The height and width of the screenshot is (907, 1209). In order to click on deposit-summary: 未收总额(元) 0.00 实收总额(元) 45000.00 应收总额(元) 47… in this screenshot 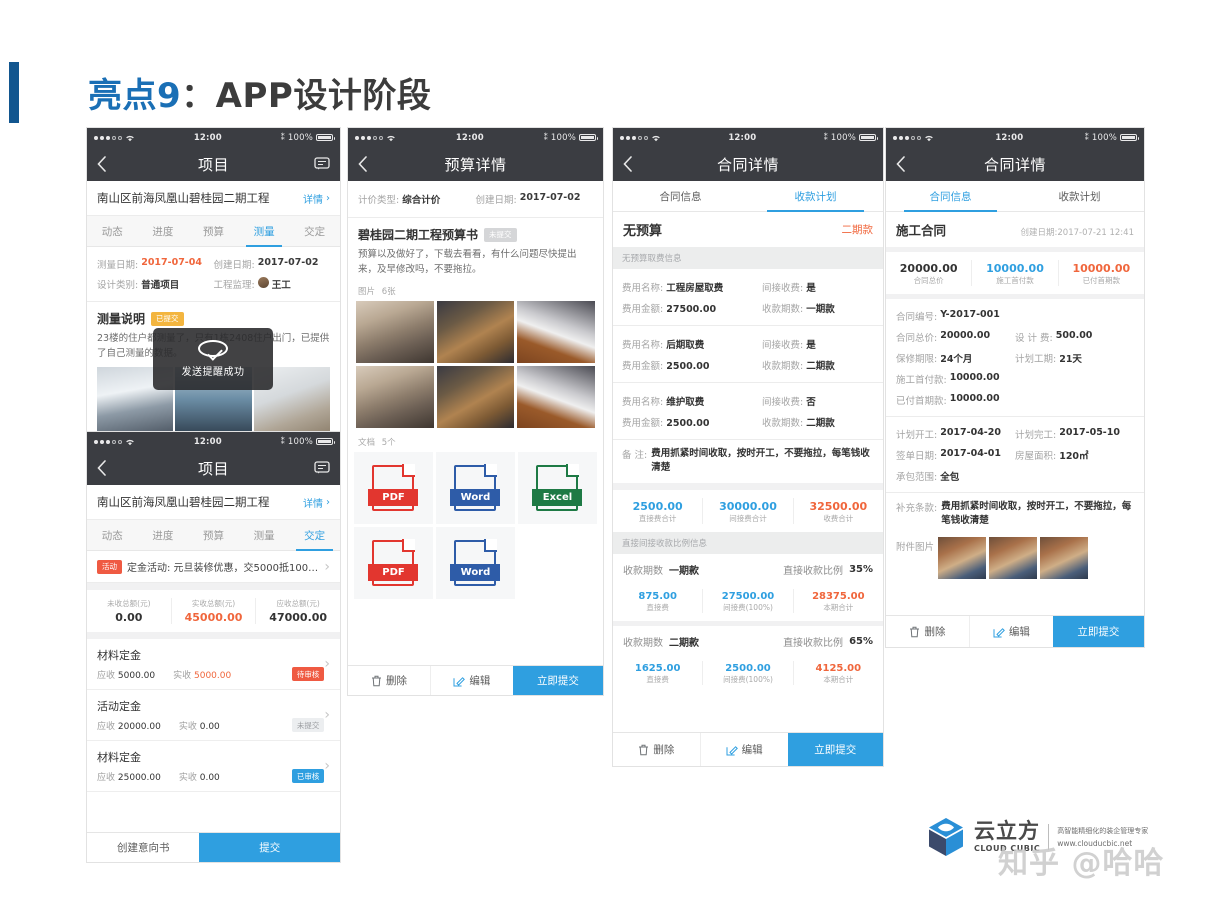, I will do `click(213, 611)`.